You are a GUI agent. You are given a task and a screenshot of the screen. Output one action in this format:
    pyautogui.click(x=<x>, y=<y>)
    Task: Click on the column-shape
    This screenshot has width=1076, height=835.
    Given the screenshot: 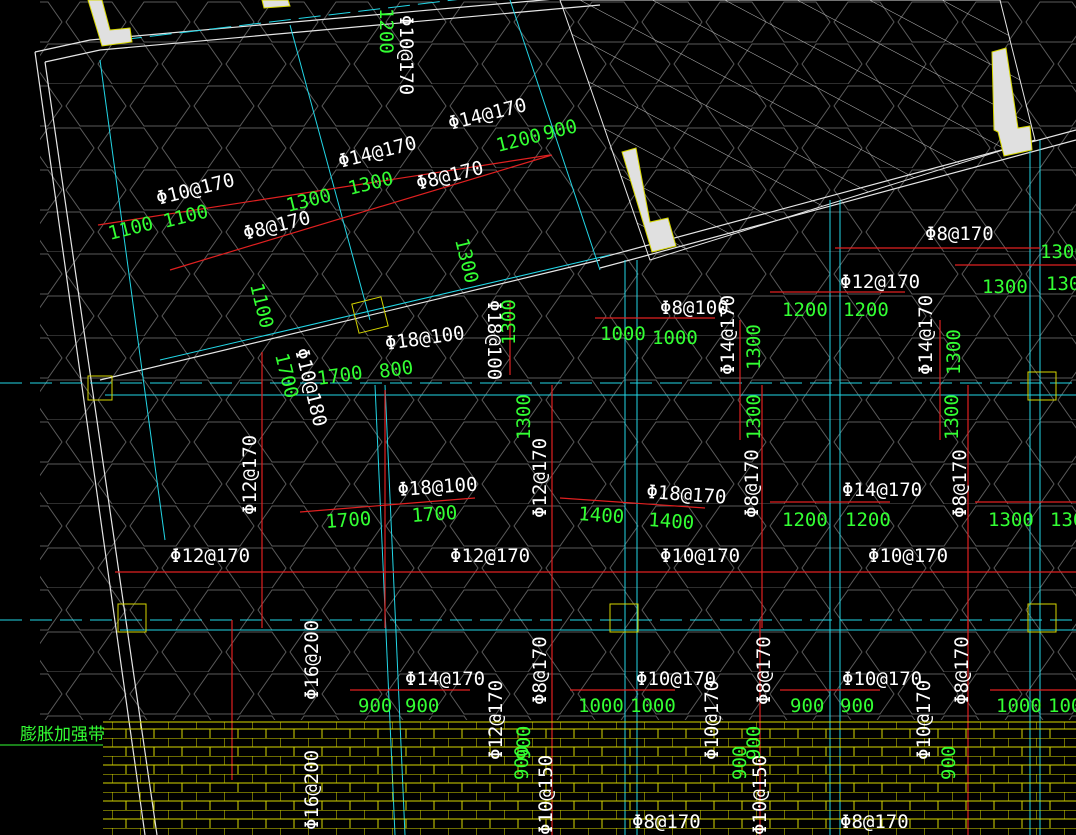 What is the action you would take?
    pyautogui.click(x=276, y=4)
    